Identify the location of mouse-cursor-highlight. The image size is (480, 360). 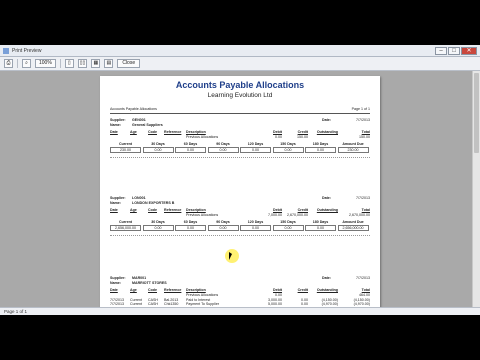
(232, 256).